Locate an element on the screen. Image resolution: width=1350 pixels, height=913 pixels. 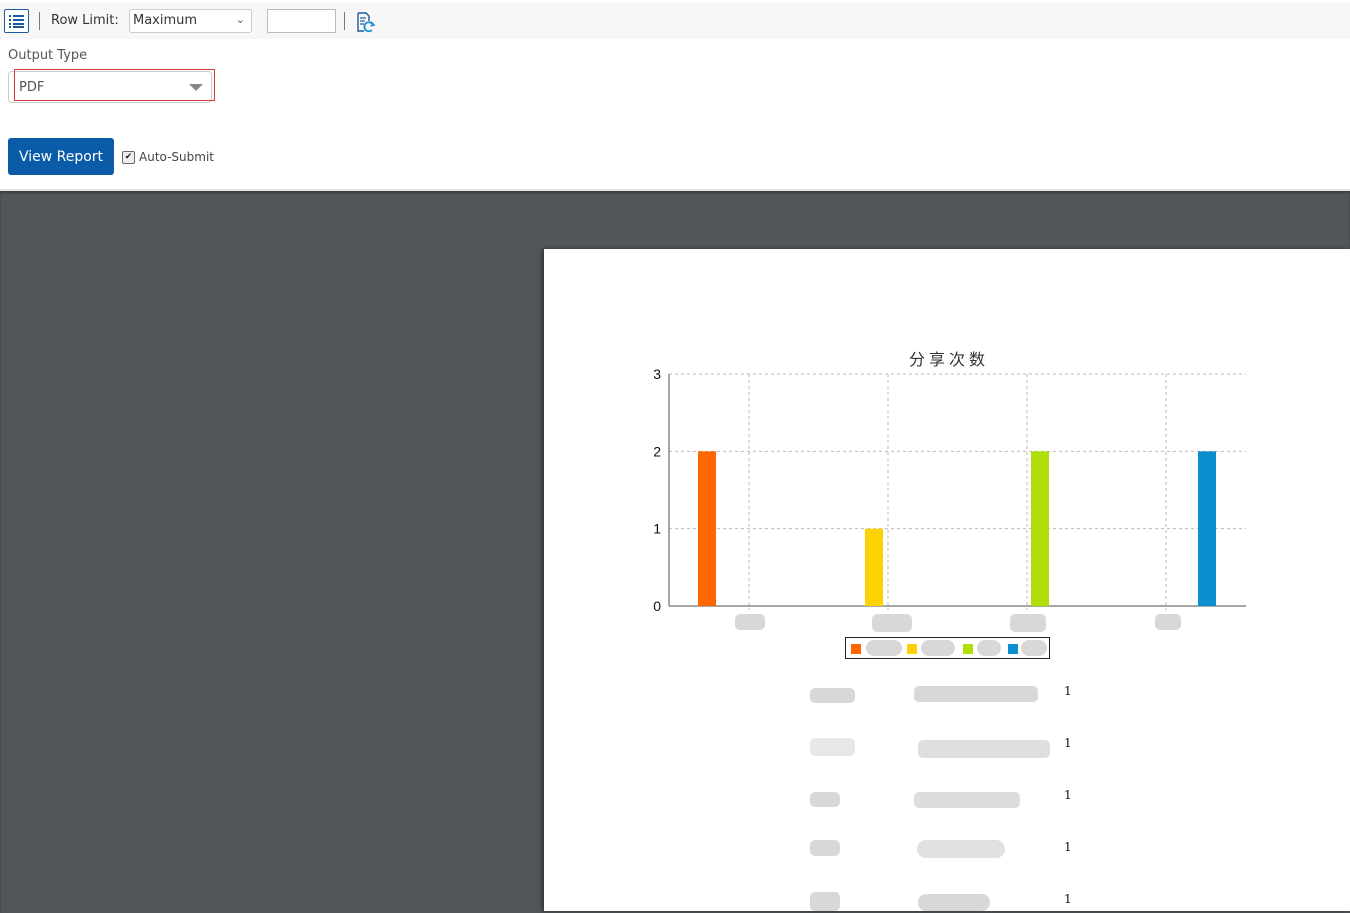
output-type-select: PDF is located at coordinates (111, 86).